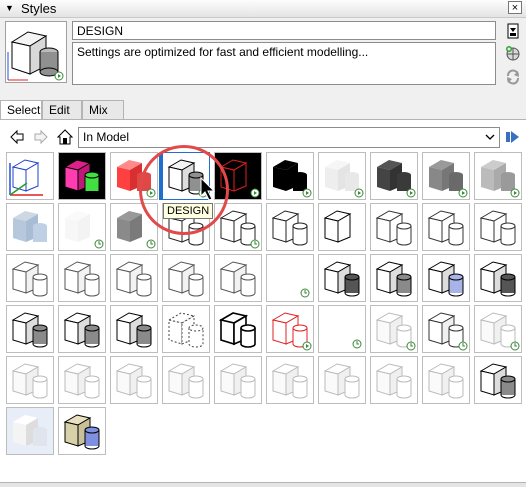 The height and width of the screenshot is (487, 526). What do you see at coordinates (290, 329) in the screenshot?
I see `style-thumbnail-red-outline` at bounding box center [290, 329].